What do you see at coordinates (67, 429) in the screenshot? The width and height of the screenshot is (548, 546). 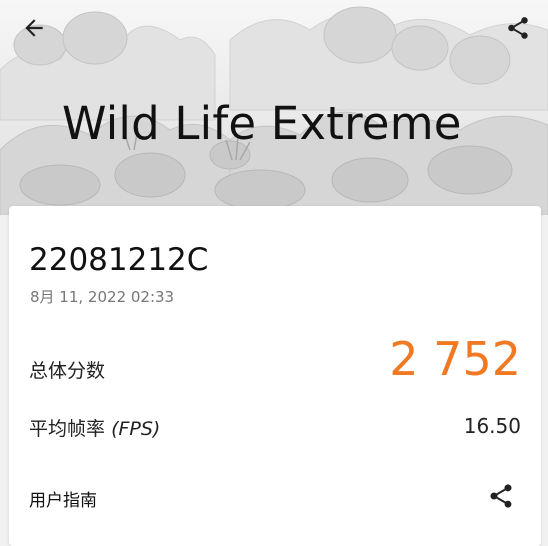 I see `avg-fps-text: 平均帧率` at bounding box center [67, 429].